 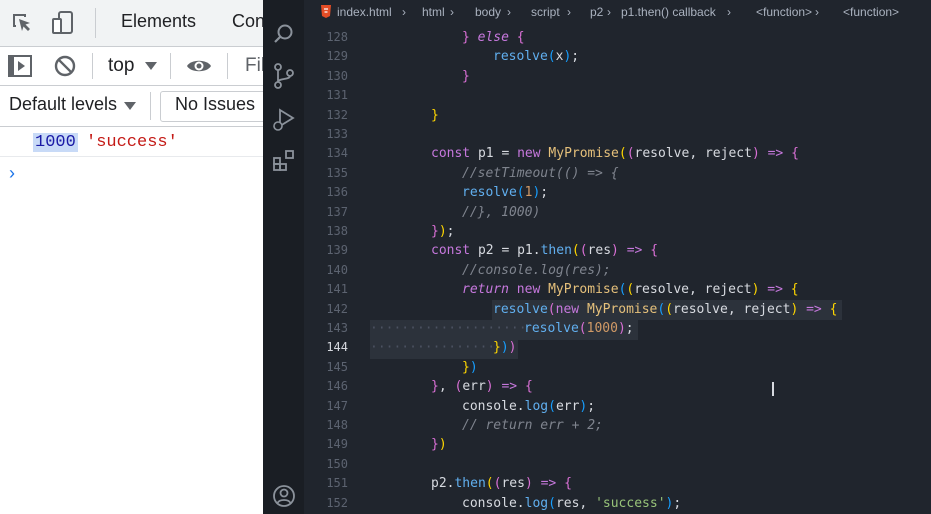 I want to click on code-line: 152 console.log(res, 'success');, so click(x=504, y=503).